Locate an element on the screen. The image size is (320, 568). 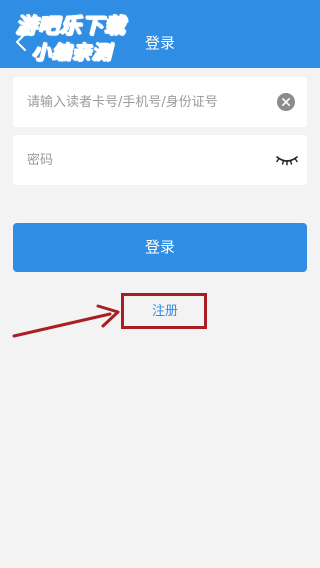
annotation-arrow-icon is located at coordinates (66, 321).